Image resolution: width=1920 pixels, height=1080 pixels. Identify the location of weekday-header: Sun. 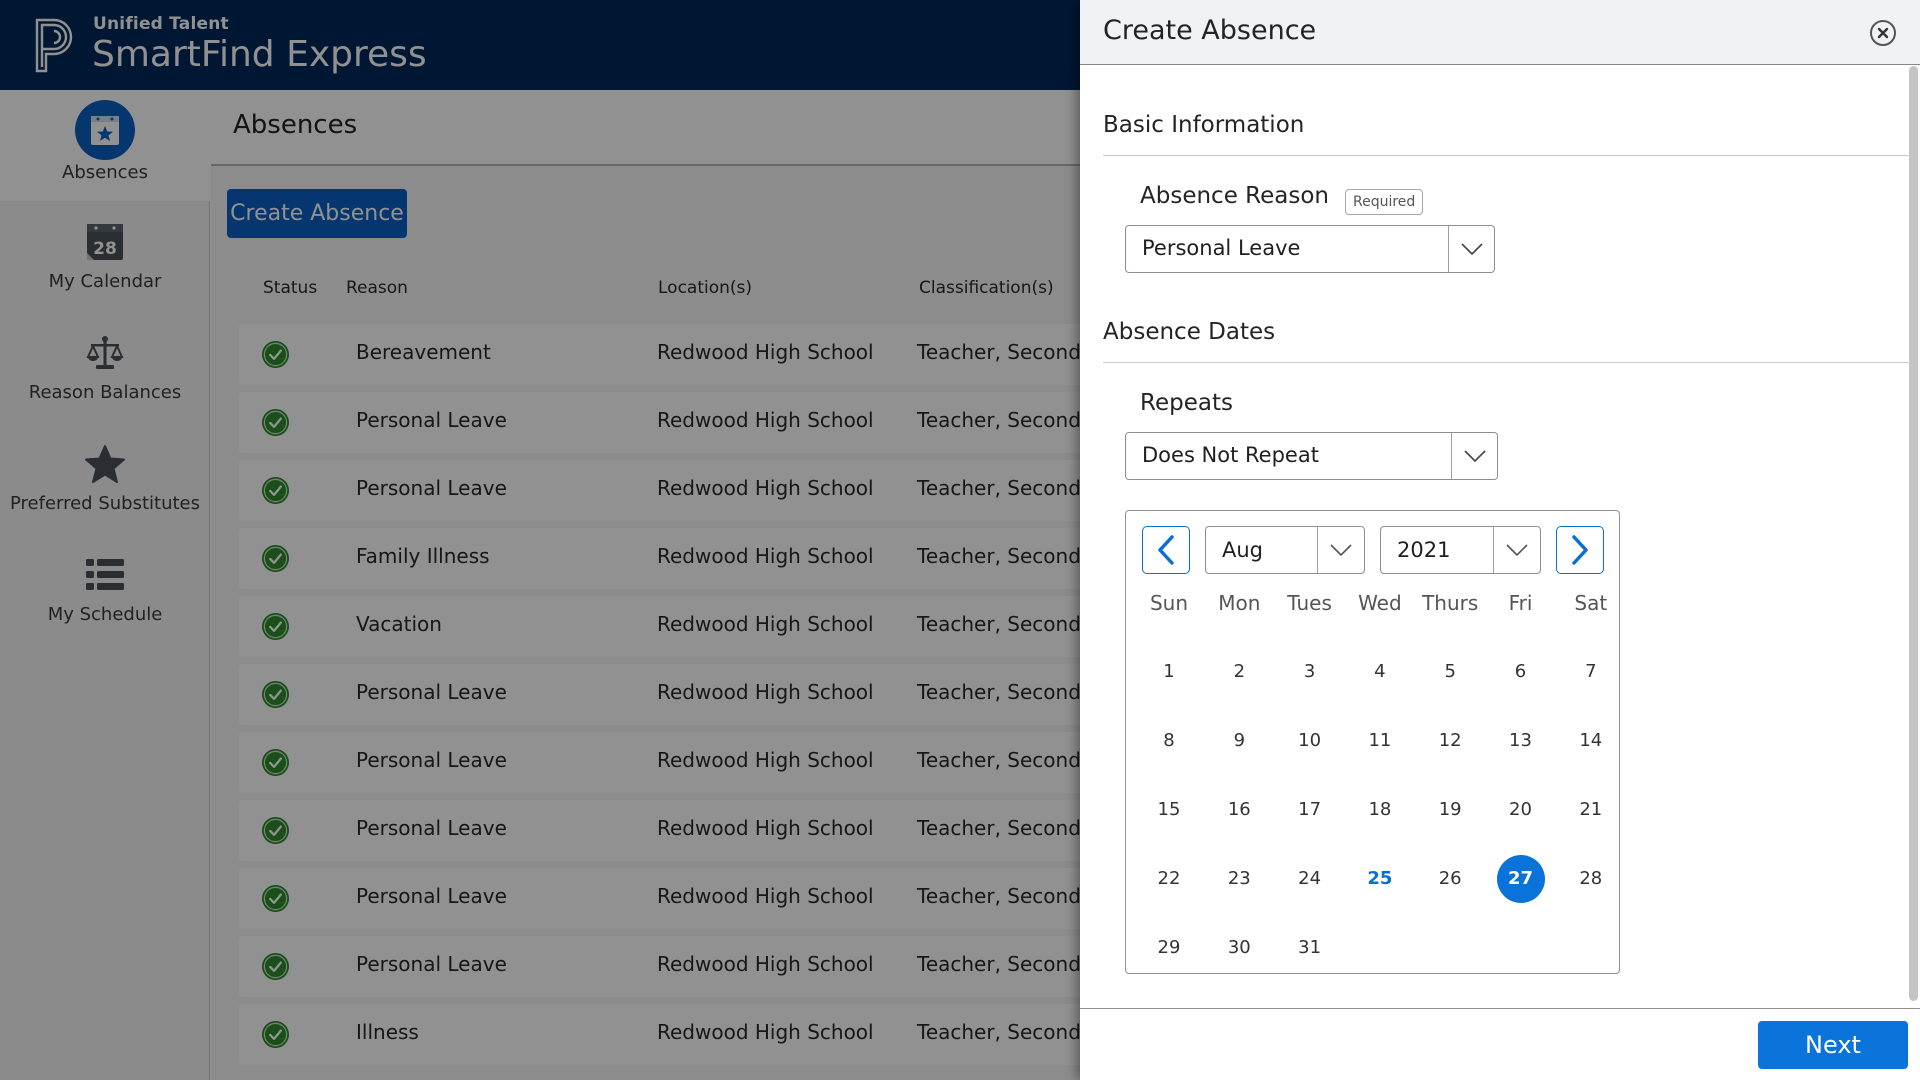
(1169, 603).